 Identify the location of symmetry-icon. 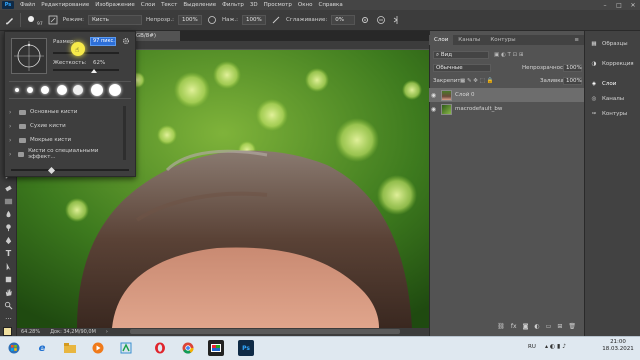
(397, 20).